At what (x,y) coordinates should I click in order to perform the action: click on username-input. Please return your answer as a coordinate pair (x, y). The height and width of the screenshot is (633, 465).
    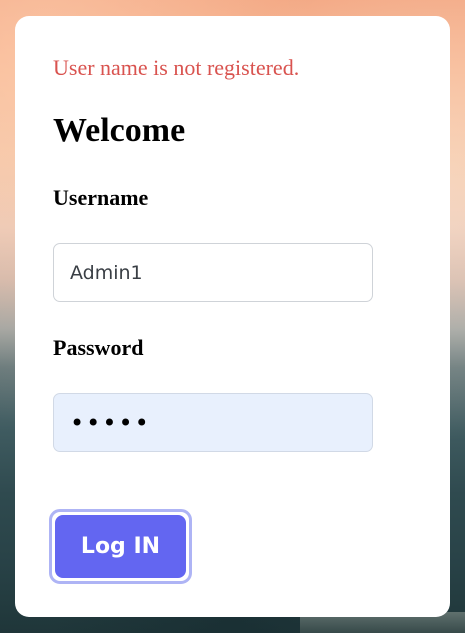
    Looking at the image, I should click on (213, 272).